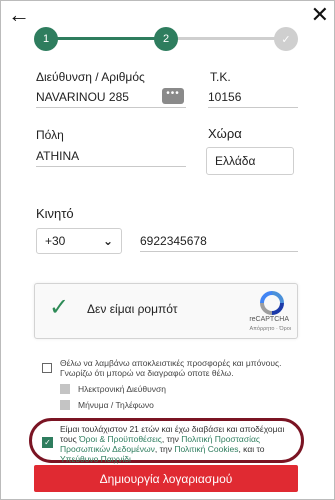 This screenshot has width=335, height=500. I want to click on country-code-select: +30 ⌄, so click(79, 241).